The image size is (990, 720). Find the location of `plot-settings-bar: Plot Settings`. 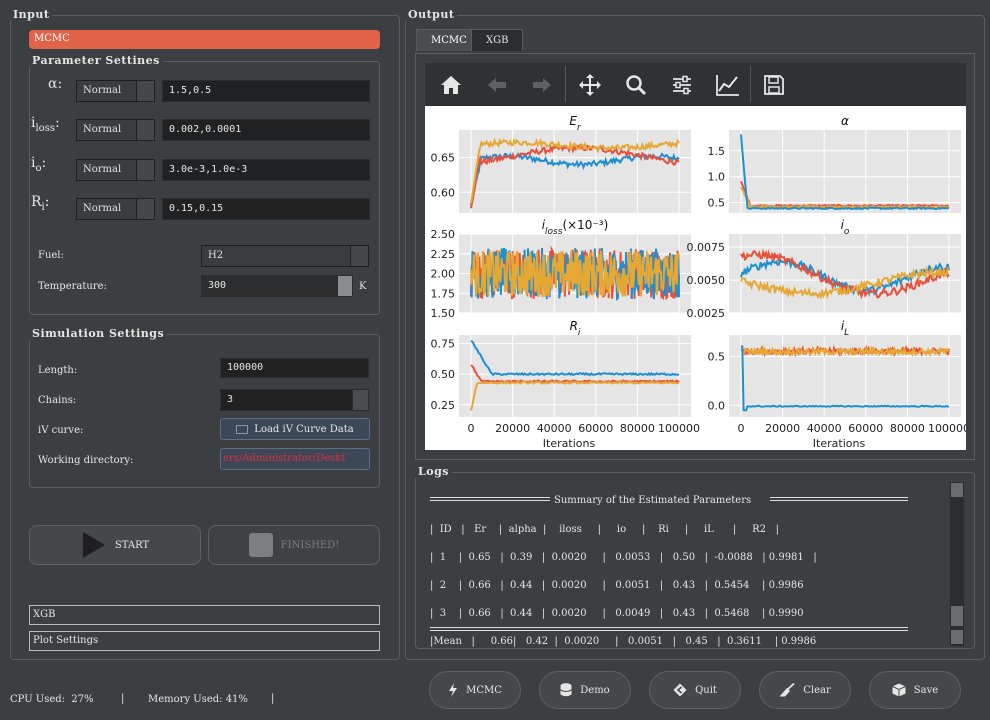

plot-settings-bar: Plot Settings is located at coordinates (204, 641).